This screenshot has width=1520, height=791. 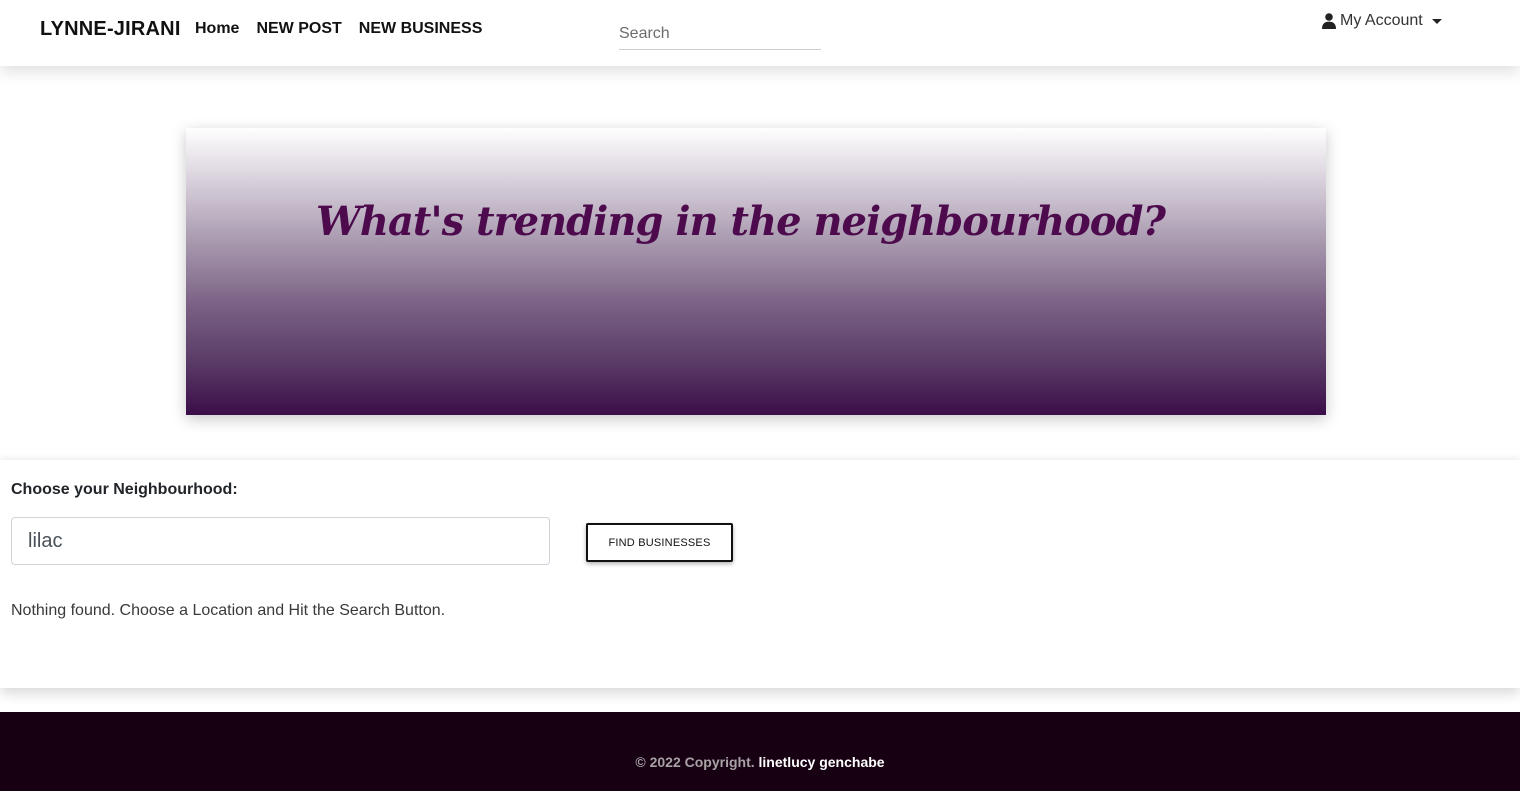 What do you see at coordinates (124, 489) in the screenshot?
I see `choose-neighbourhood-label: Choose your Neighbourhood:` at bounding box center [124, 489].